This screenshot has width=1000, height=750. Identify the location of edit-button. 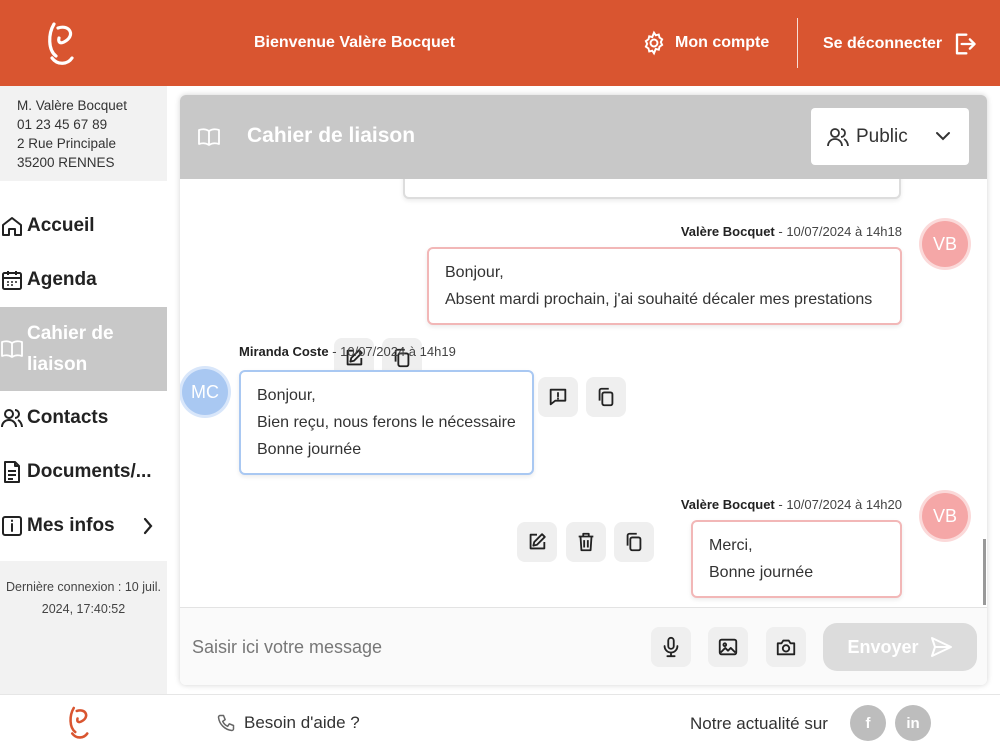
(537, 542).